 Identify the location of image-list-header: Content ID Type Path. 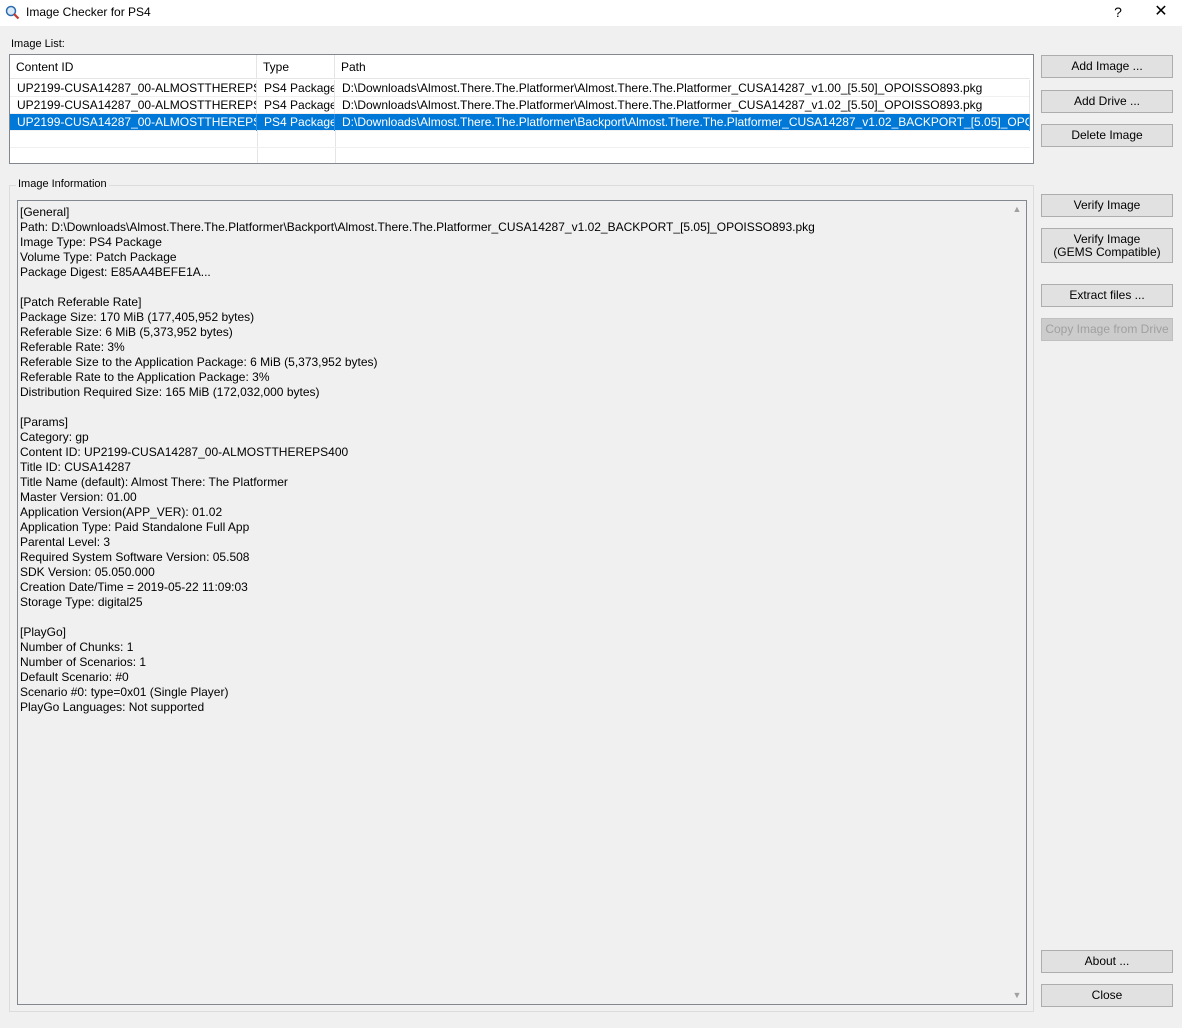
(520, 67).